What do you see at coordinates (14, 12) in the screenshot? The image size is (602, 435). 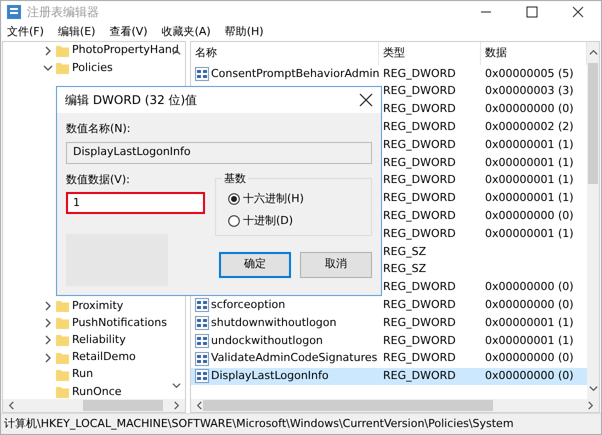 I see `app-icon` at bounding box center [14, 12].